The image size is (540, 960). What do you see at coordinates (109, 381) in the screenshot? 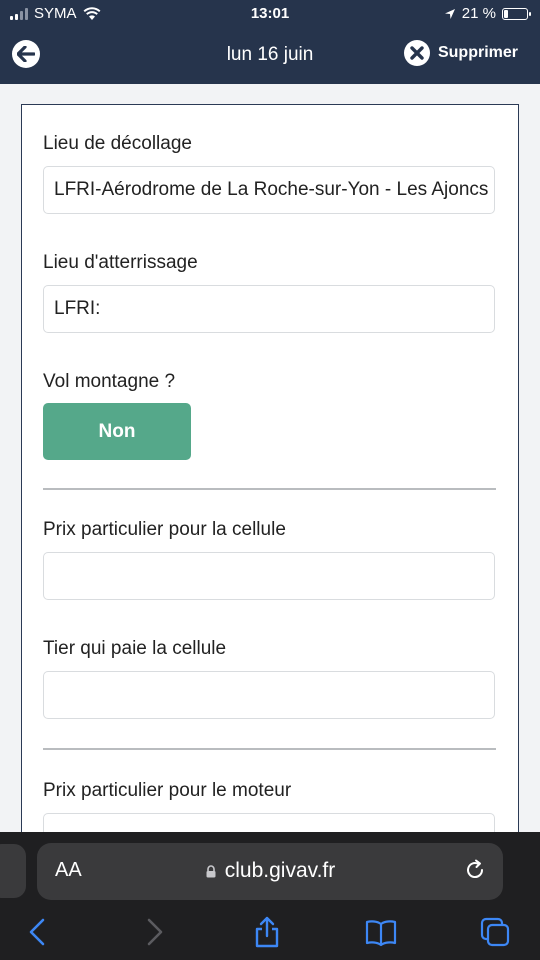
I see `mountain-flight-label: Vol montagne ?` at bounding box center [109, 381].